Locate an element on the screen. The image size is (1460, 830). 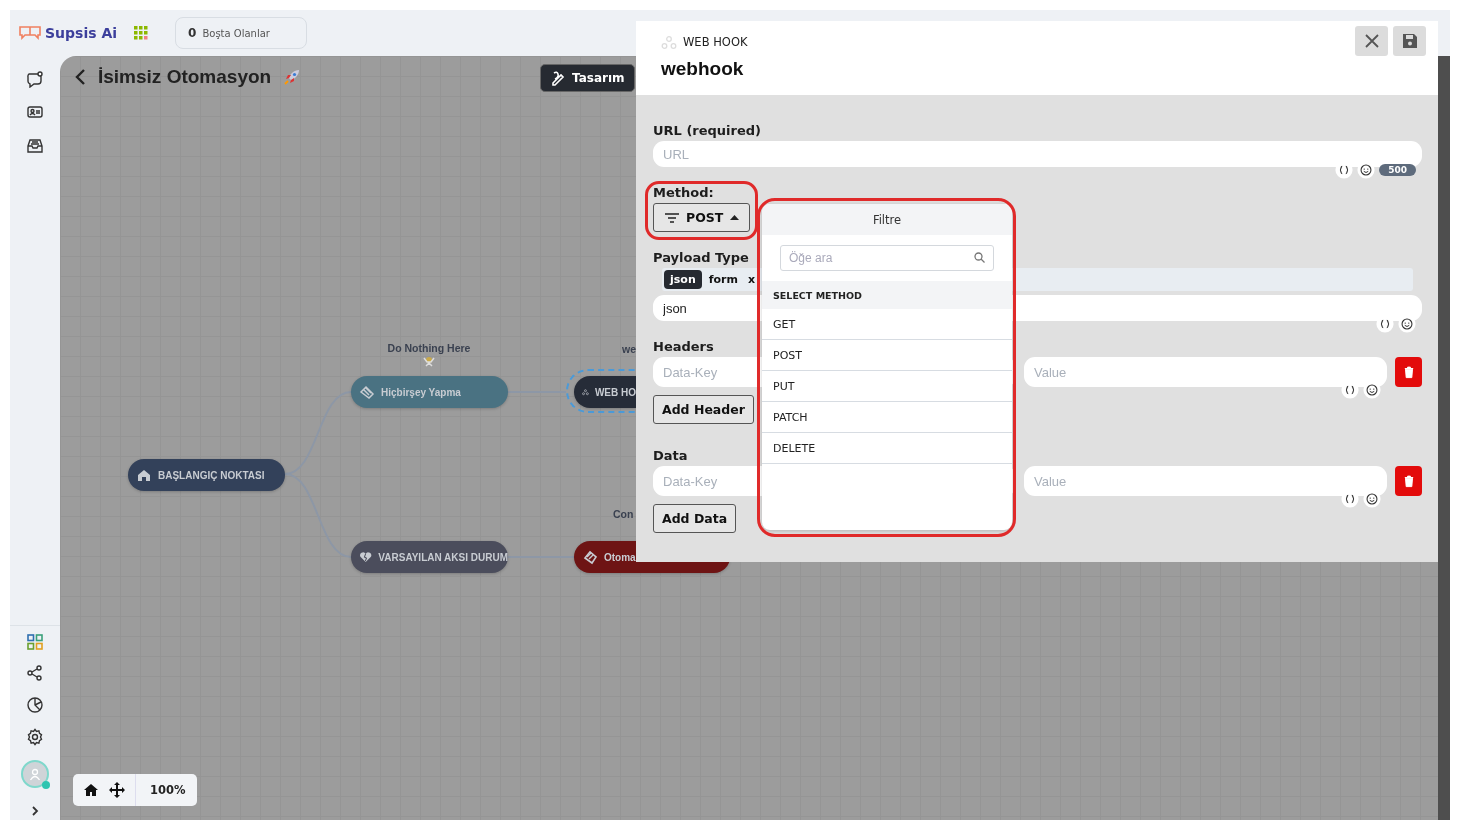
contact-card-icon is located at coordinates (35, 112).